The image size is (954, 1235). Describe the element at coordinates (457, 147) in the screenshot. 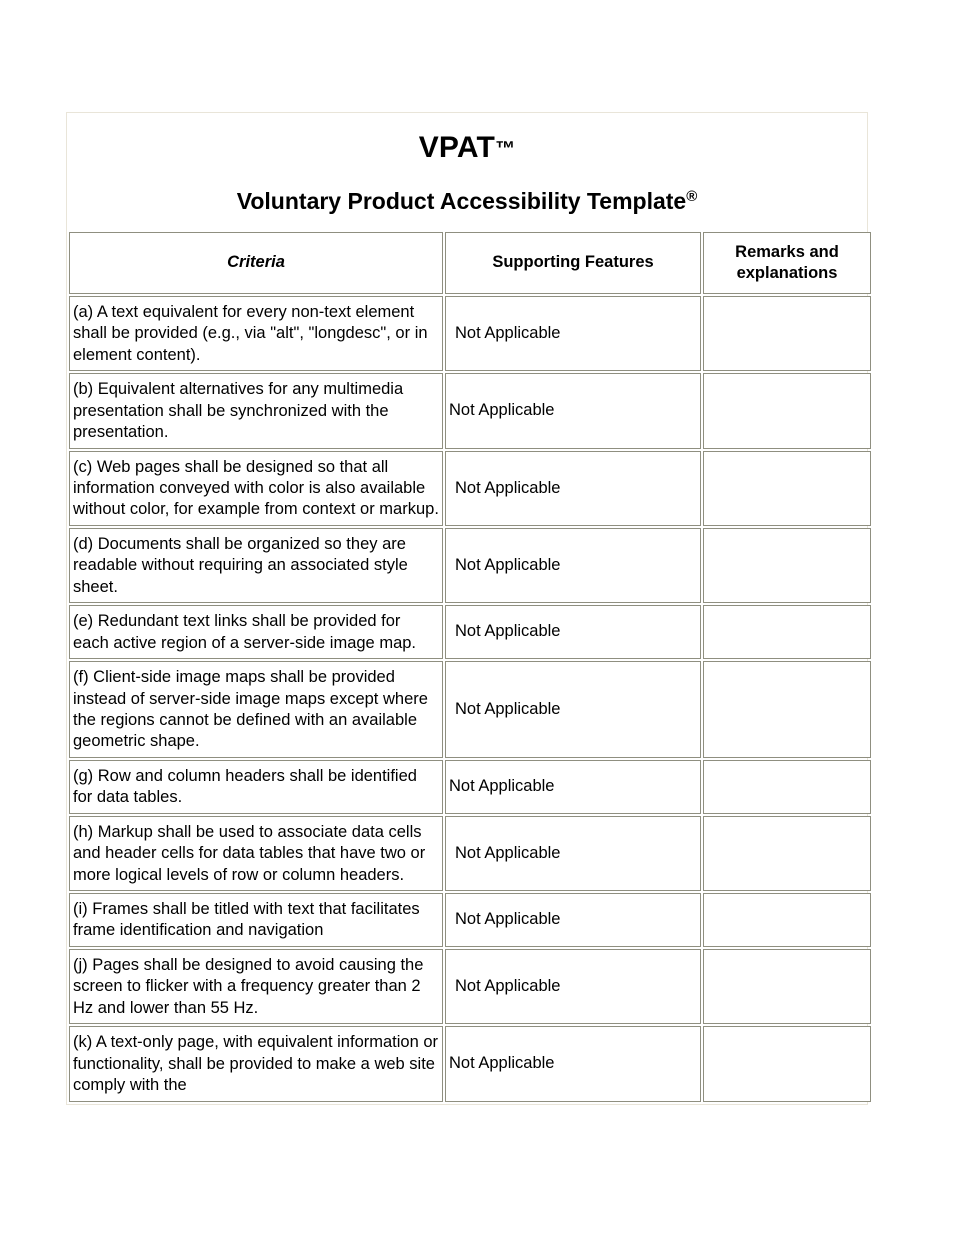

I see `page-title-text: VPAT` at that location.